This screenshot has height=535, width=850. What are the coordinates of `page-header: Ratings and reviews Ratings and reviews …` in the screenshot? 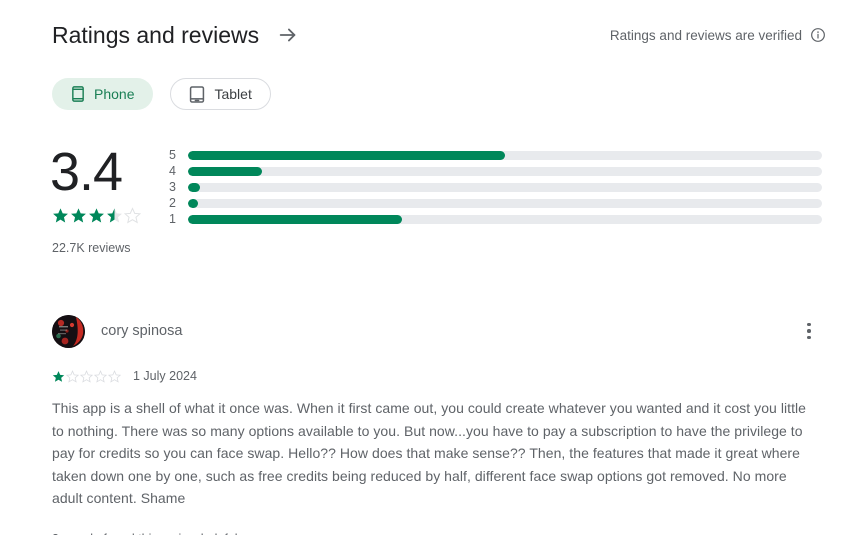 It's located at (439, 35).